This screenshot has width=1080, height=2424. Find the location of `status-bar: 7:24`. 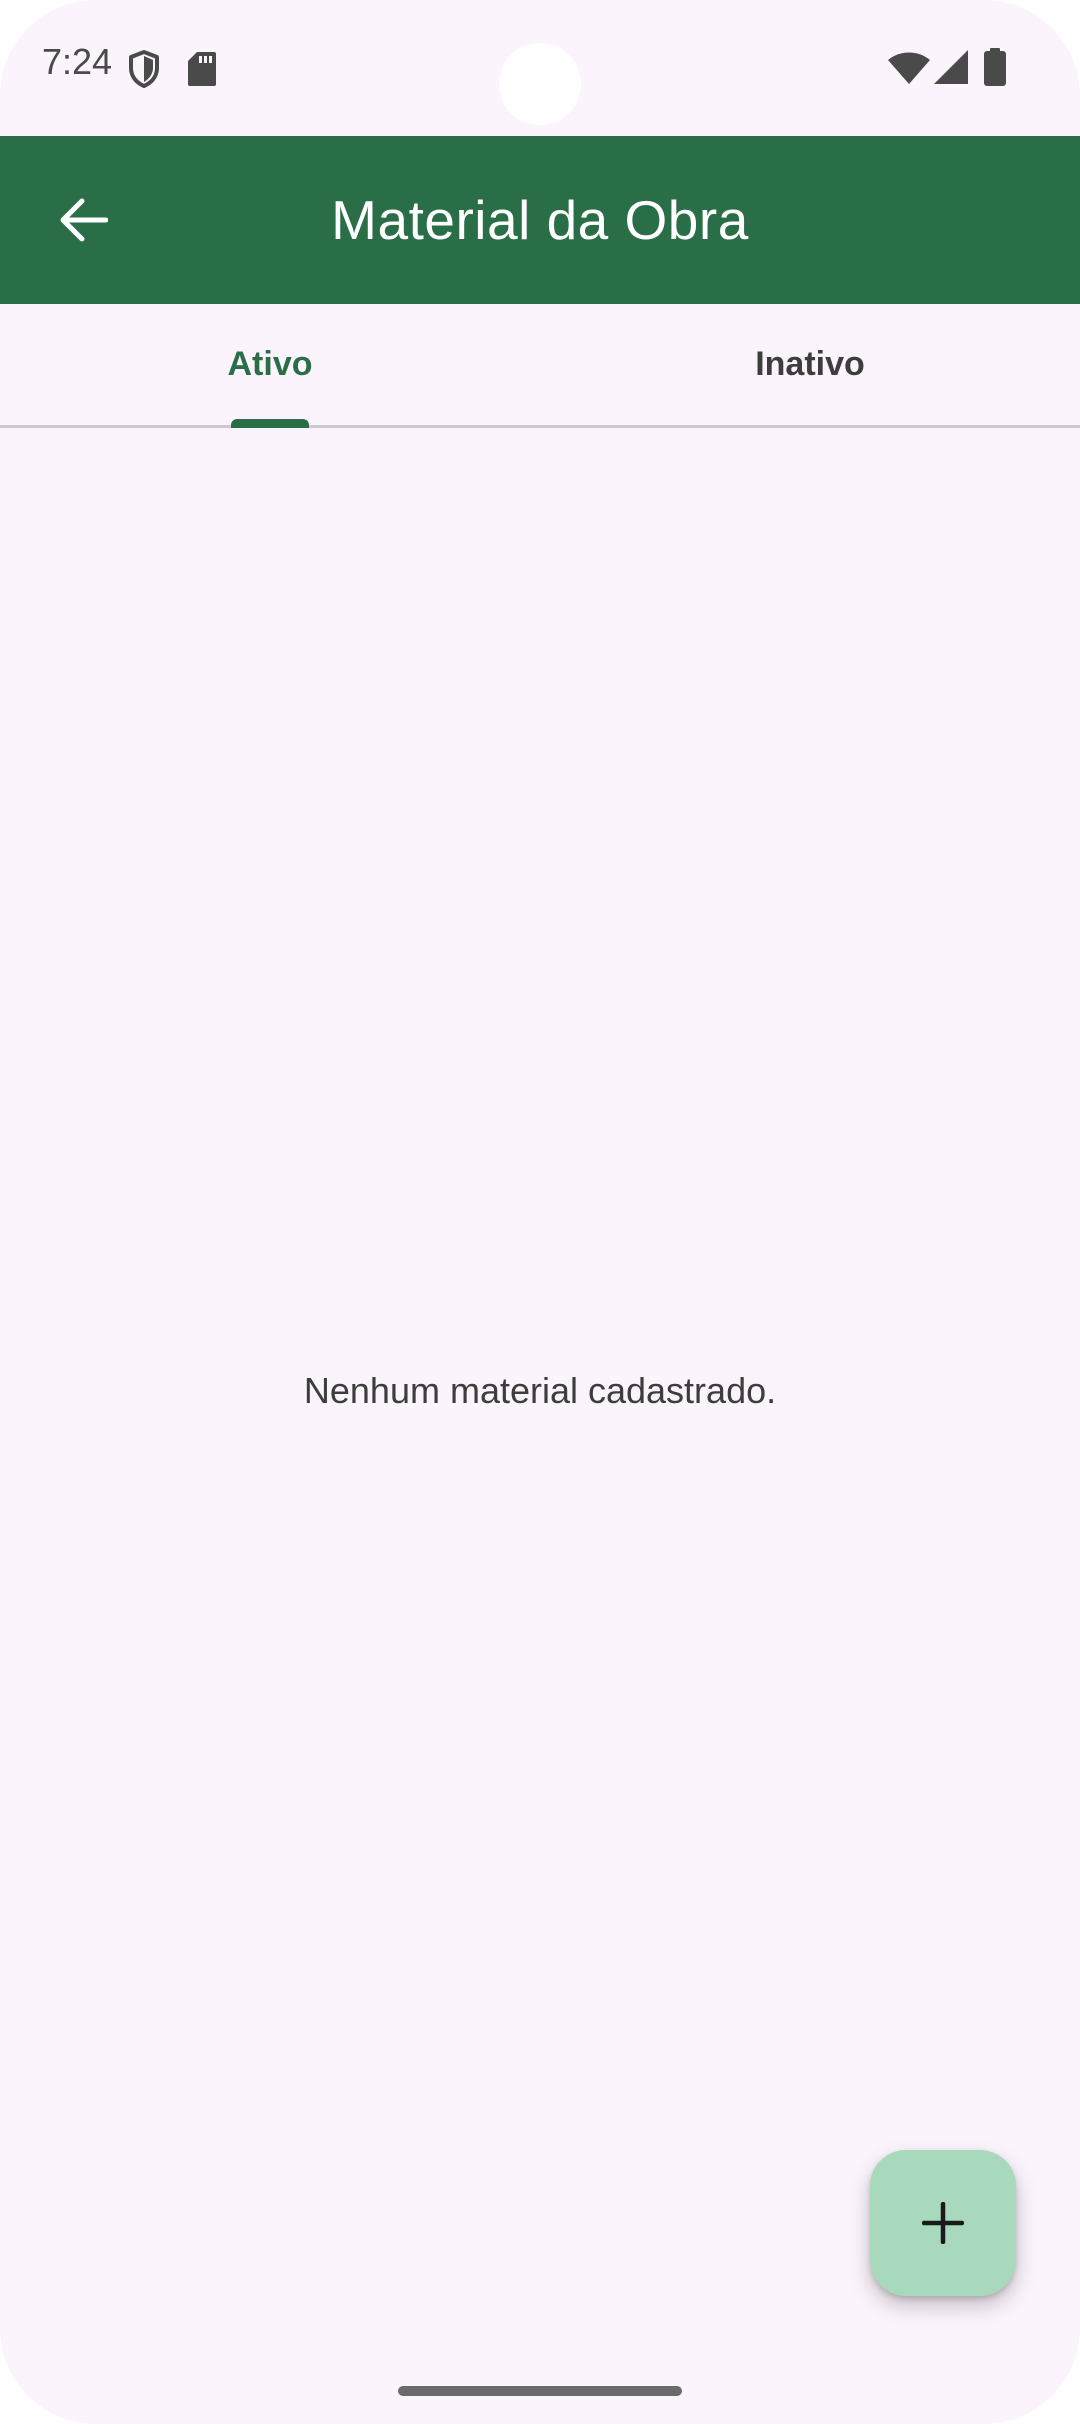

status-bar: 7:24 is located at coordinates (540, 68).